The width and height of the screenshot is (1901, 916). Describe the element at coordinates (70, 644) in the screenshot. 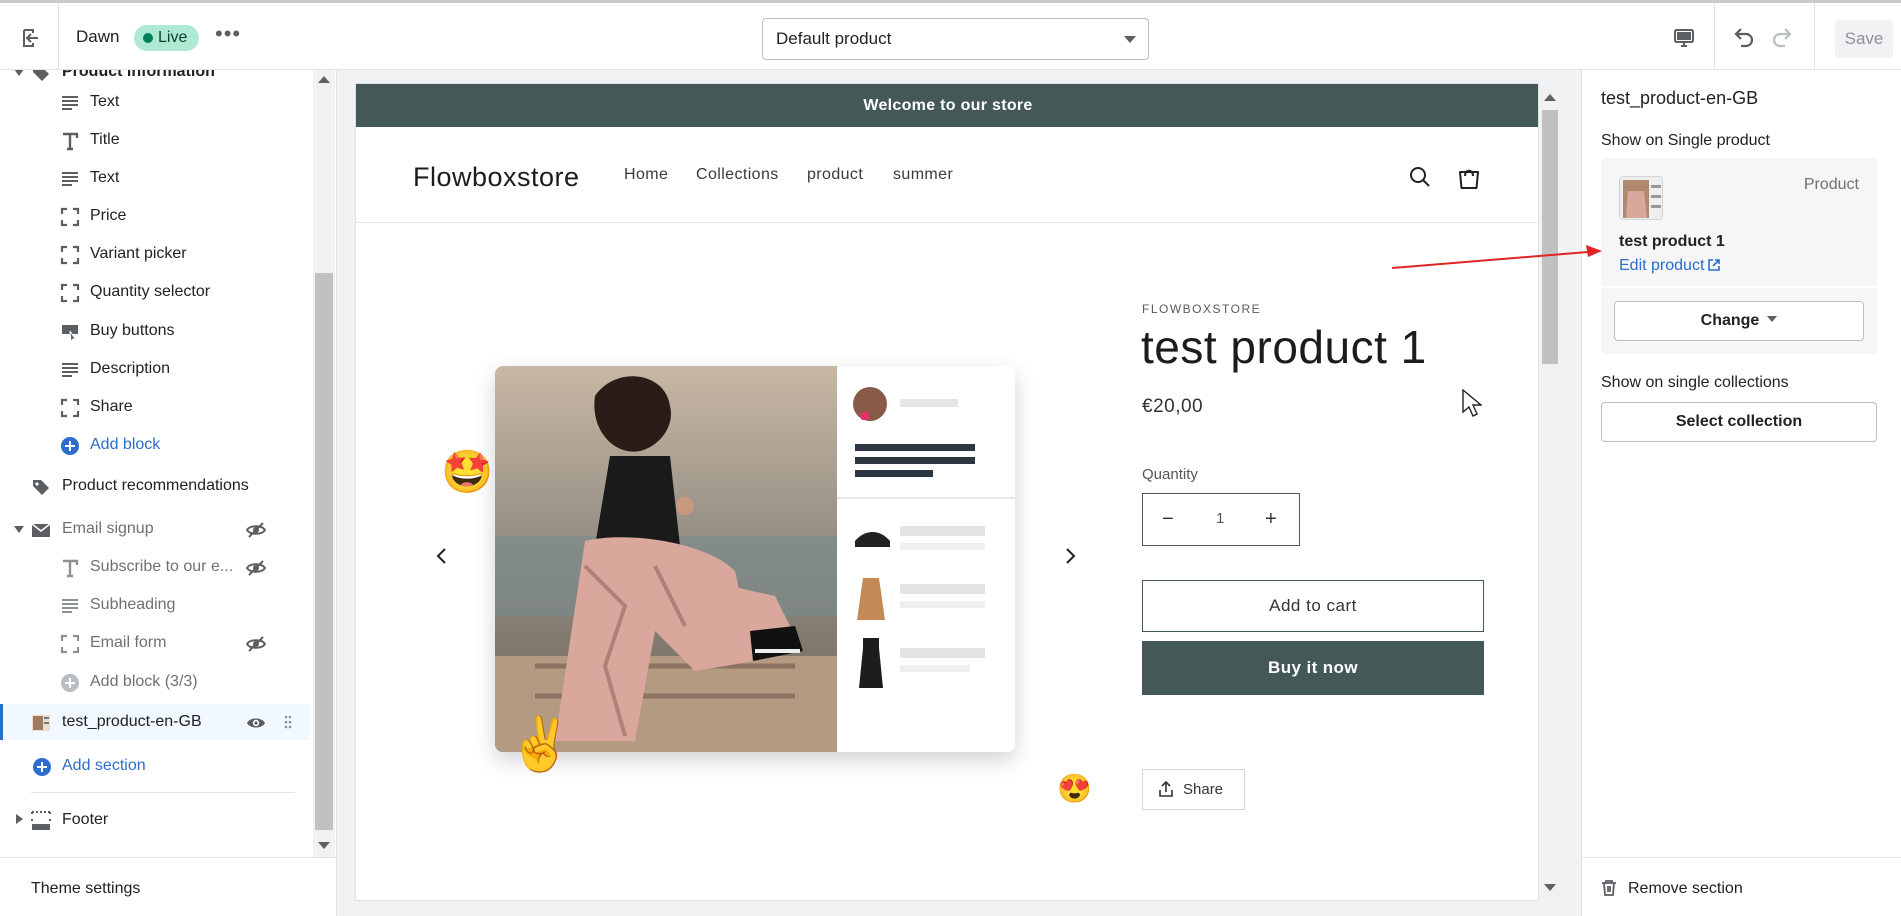

I see `dashed-frame-icon` at that location.